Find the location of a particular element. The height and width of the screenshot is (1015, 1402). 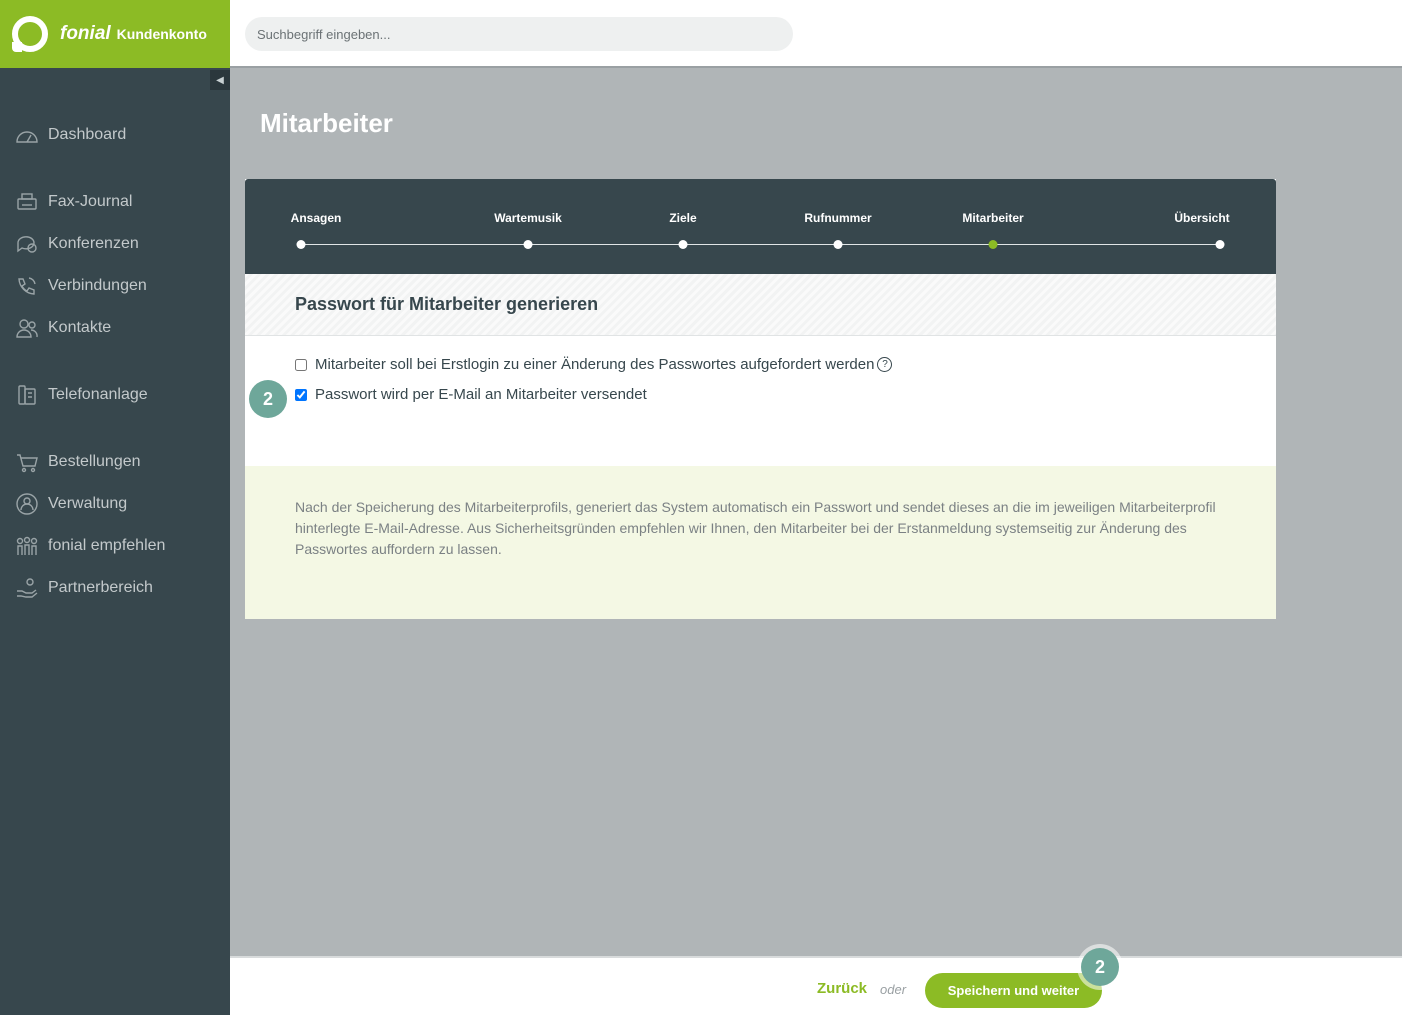

sidebar-item-label: fonial empfehlen is located at coordinates (107, 545).